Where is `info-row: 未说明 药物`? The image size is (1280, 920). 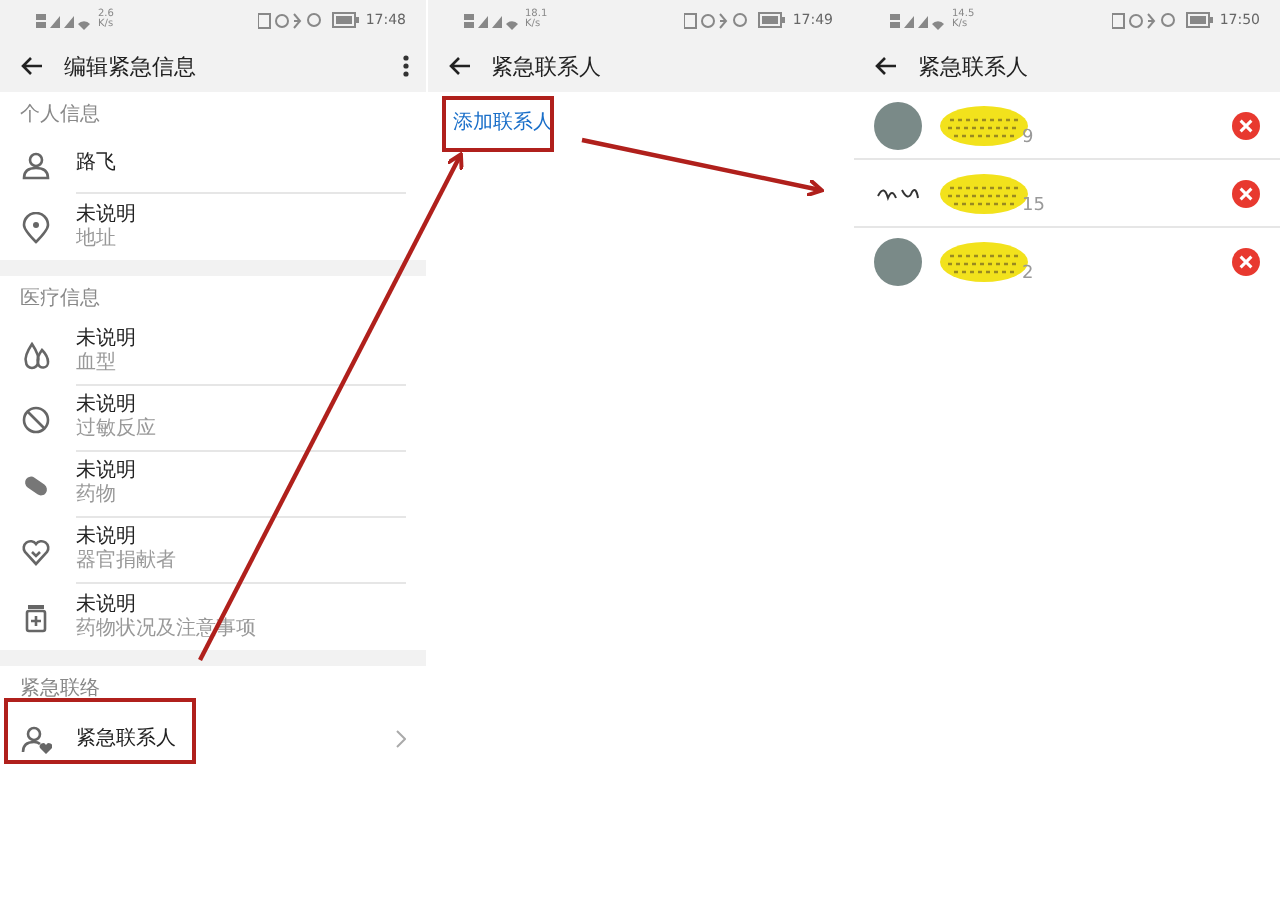
info-row: 未说明 药物 is located at coordinates (213, 485).